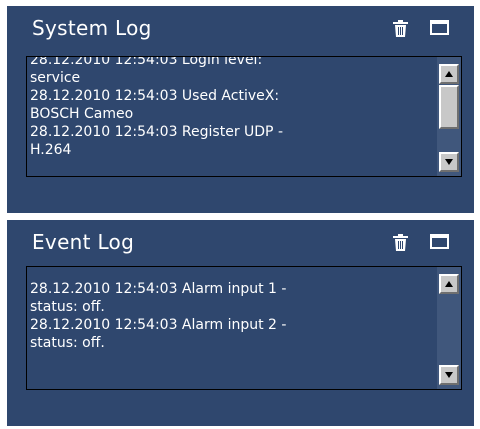  Describe the element at coordinates (92, 28) in the screenshot. I see `system-log-title: System Log` at that location.